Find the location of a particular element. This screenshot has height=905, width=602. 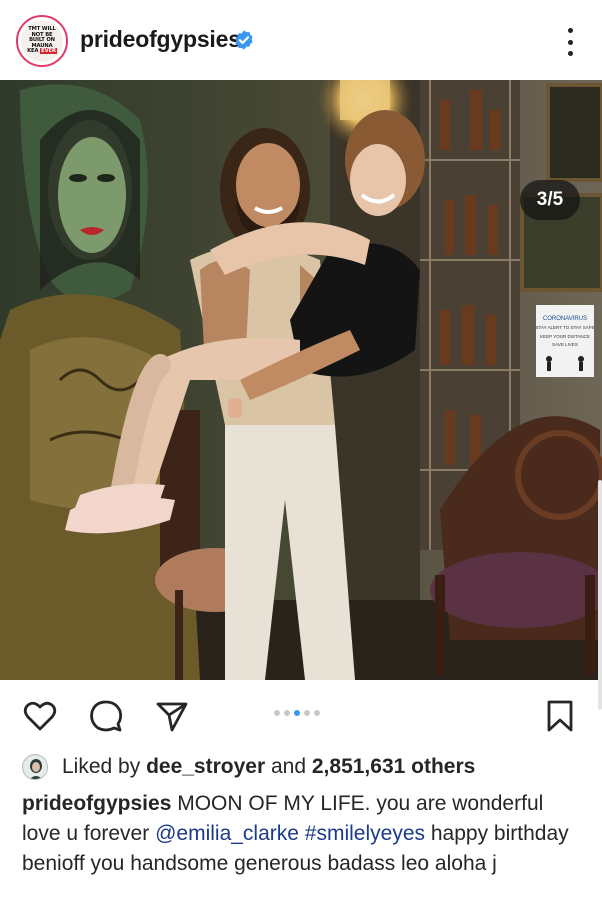

avatar-text-word: KEA is located at coordinates (33, 51).